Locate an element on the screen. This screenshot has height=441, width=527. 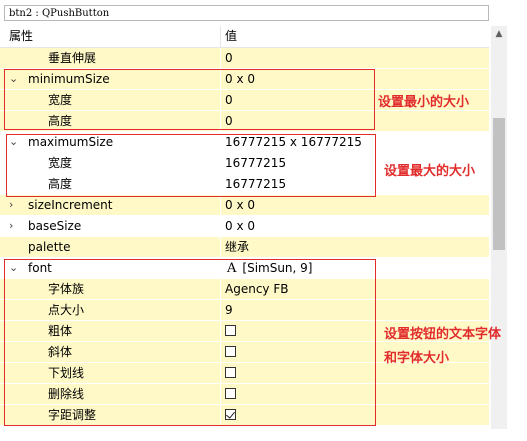
annotation-box-minimum-size is located at coordinates (189, 99).